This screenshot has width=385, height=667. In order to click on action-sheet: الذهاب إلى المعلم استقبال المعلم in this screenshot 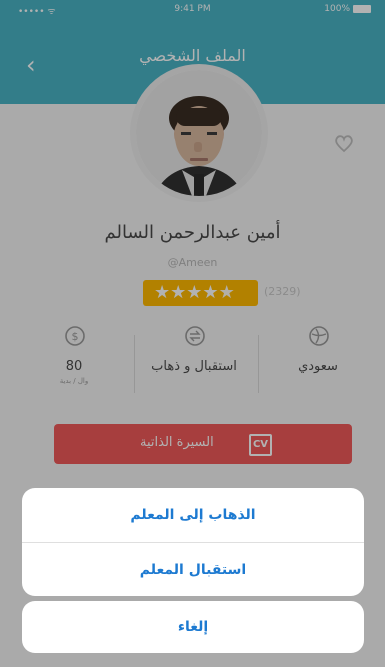, I will do `click(193, 542)`.